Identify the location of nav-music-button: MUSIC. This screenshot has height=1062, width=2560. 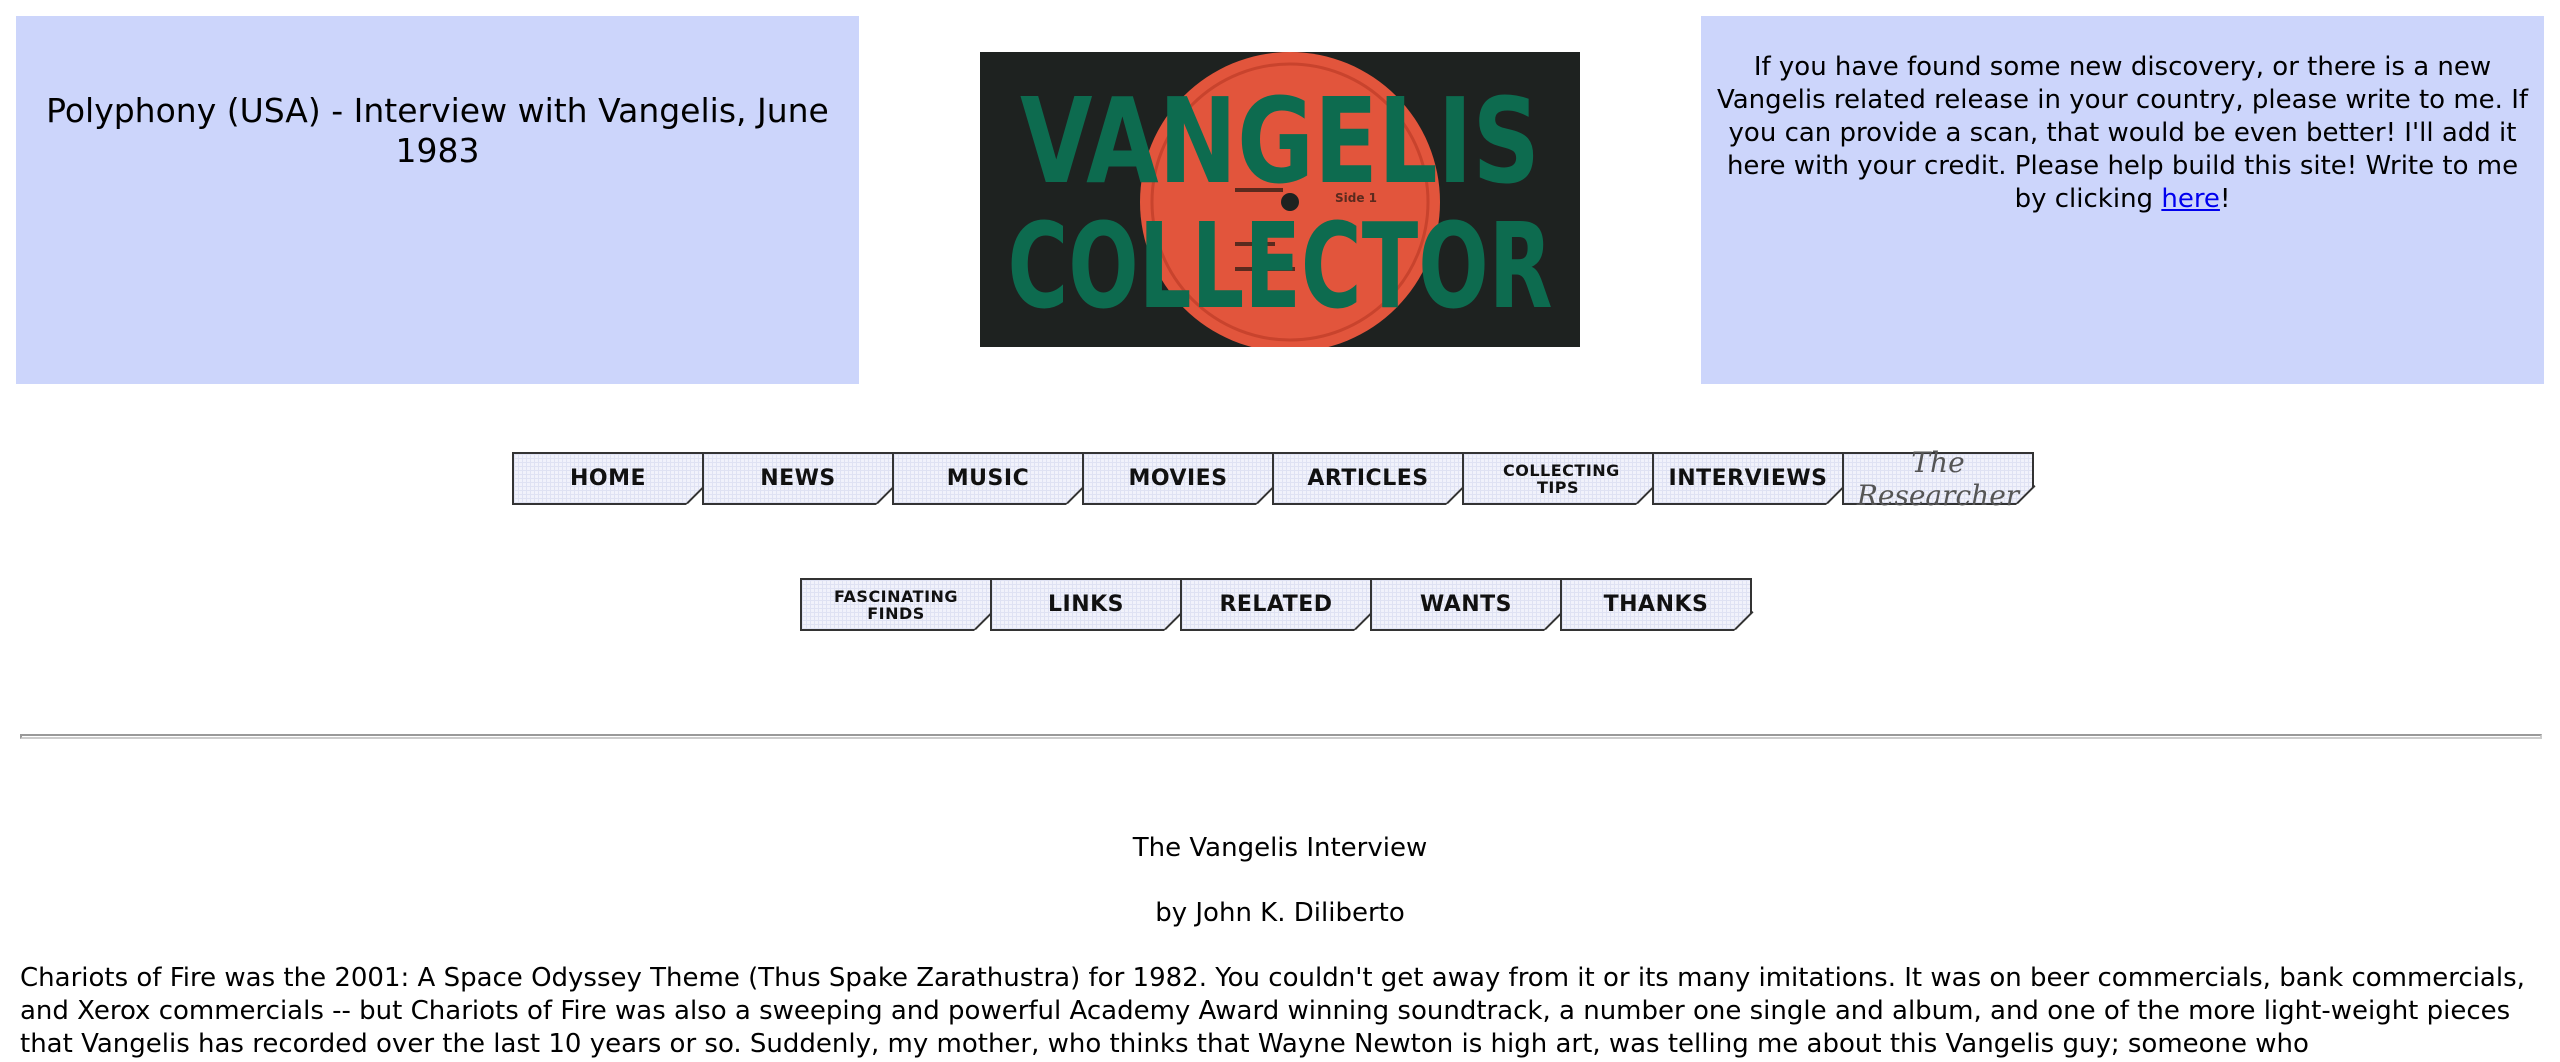
(989, 478).